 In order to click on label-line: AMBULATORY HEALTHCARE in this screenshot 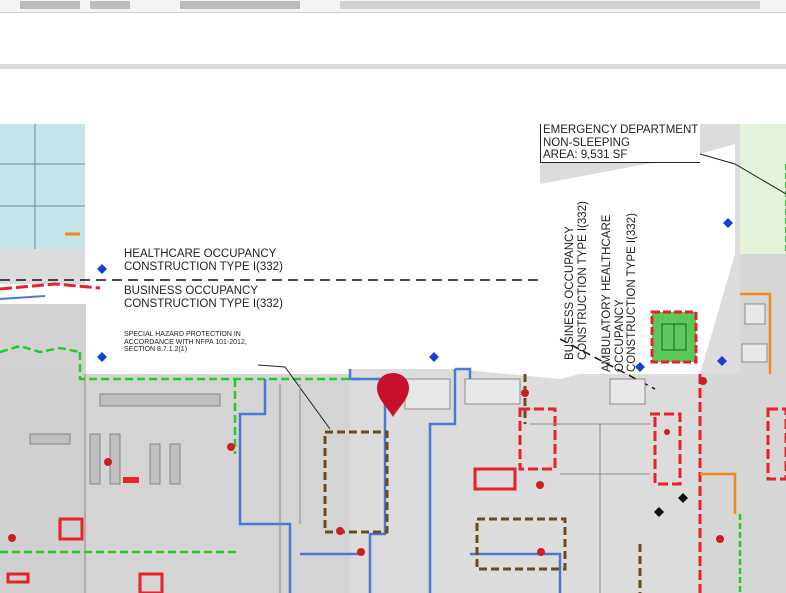, I will do `click(607, 293)`.